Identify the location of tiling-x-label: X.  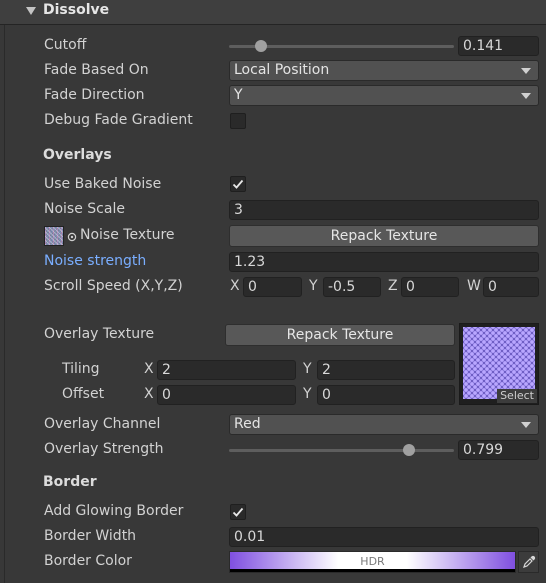
(149, 369).